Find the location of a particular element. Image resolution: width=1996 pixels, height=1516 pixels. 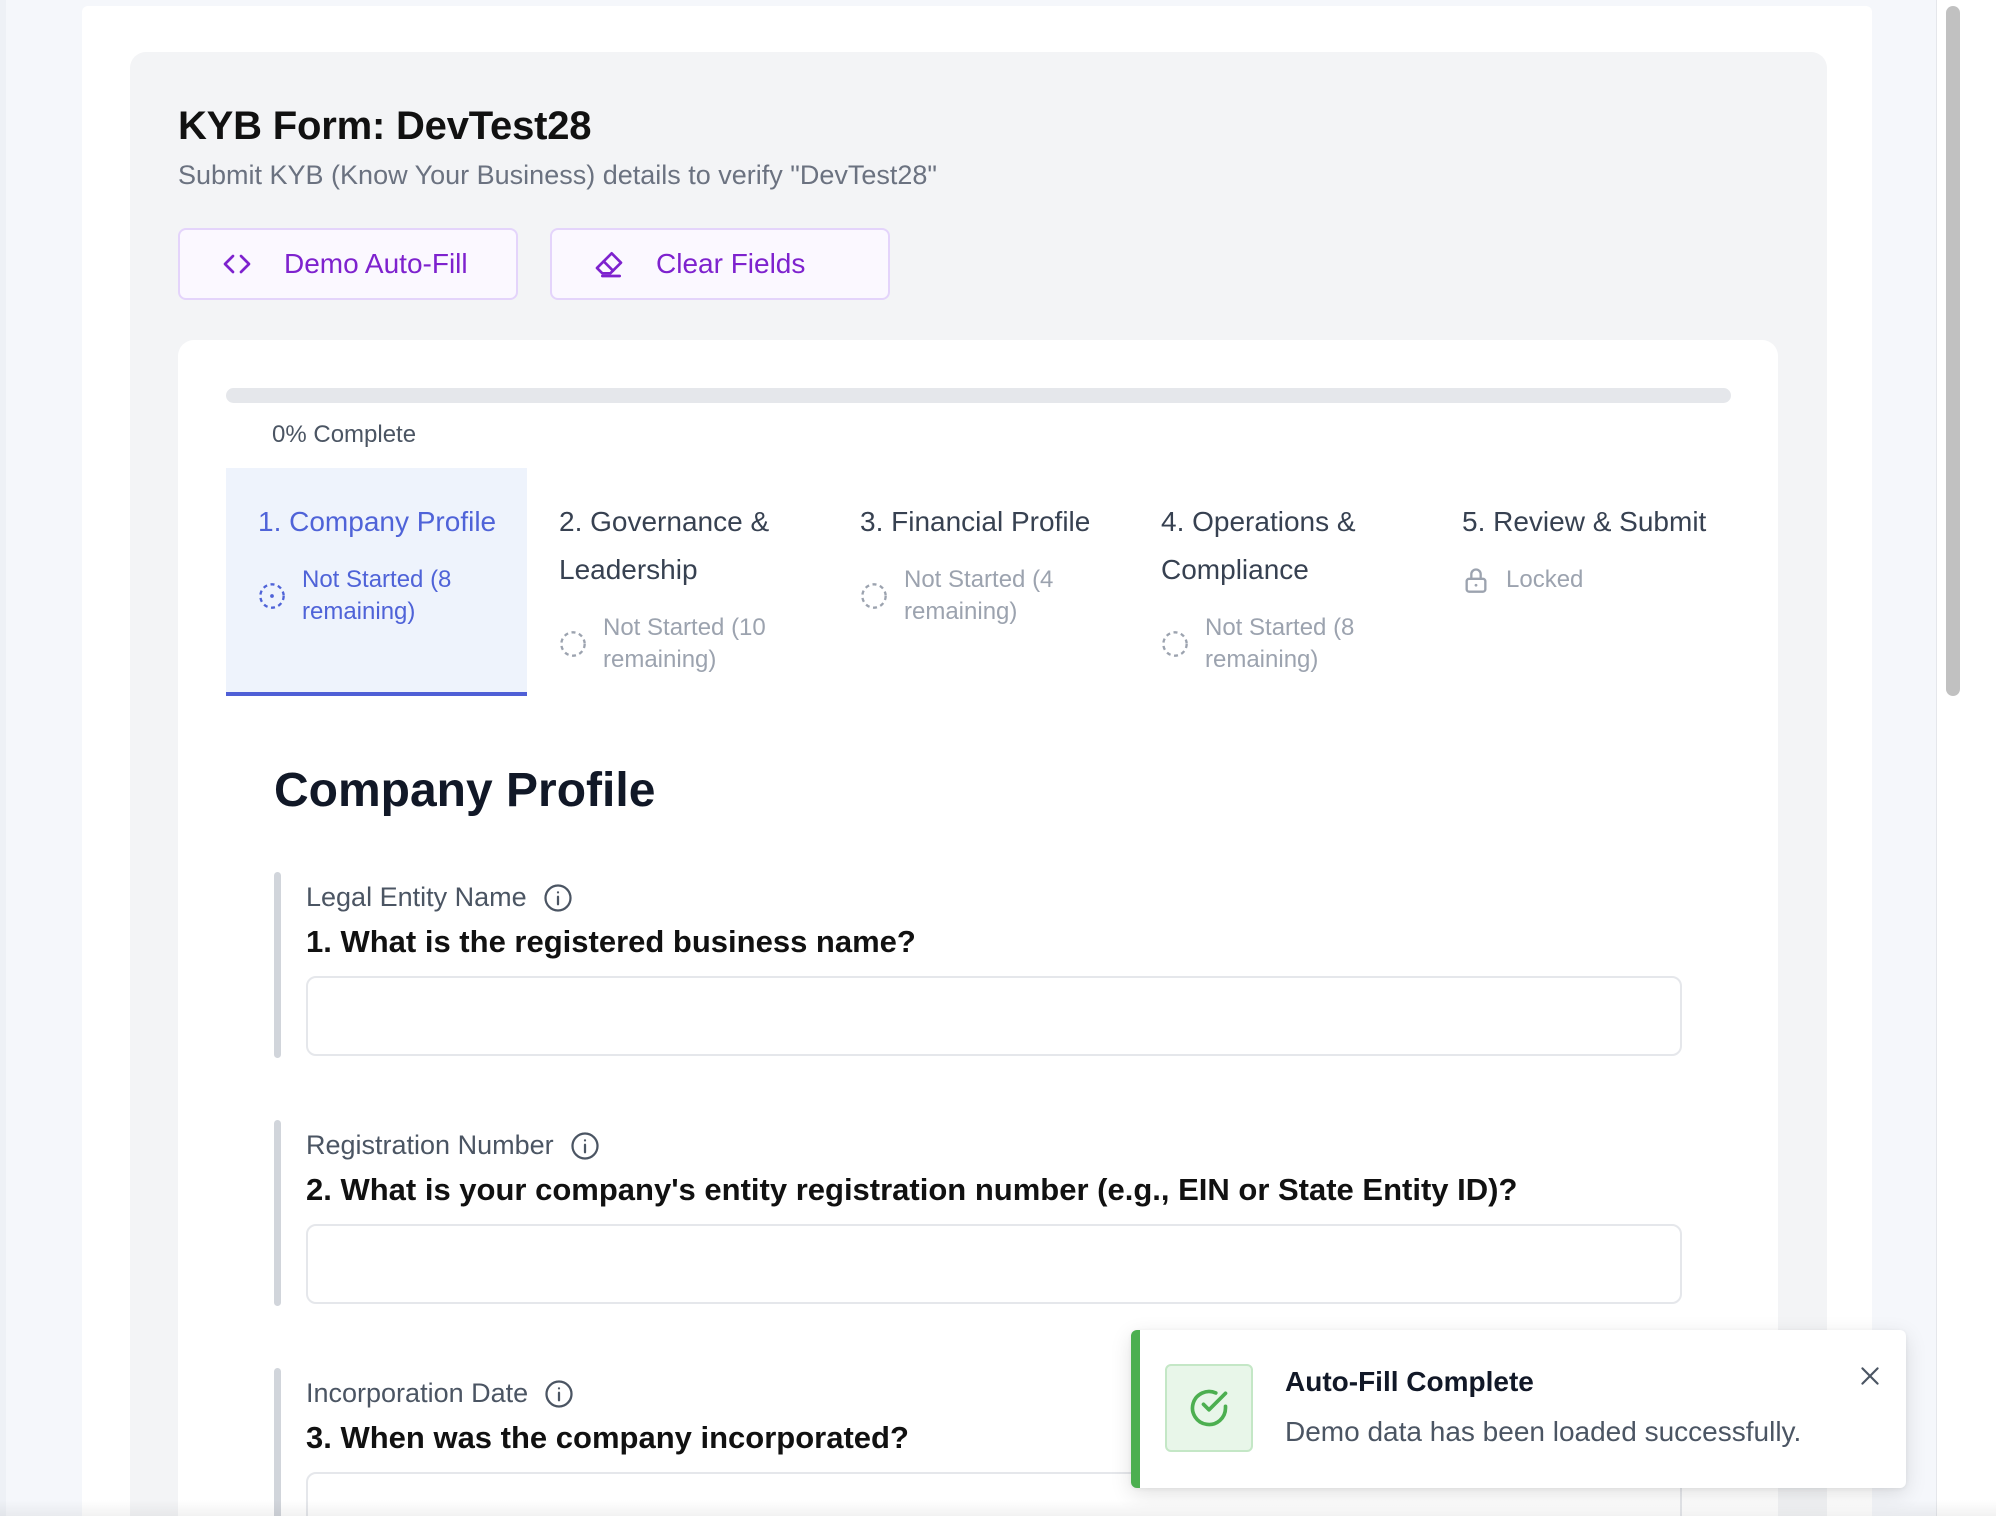

demo-autofill-label: Demo Auto-Fill is located at coordinates (376, 263).